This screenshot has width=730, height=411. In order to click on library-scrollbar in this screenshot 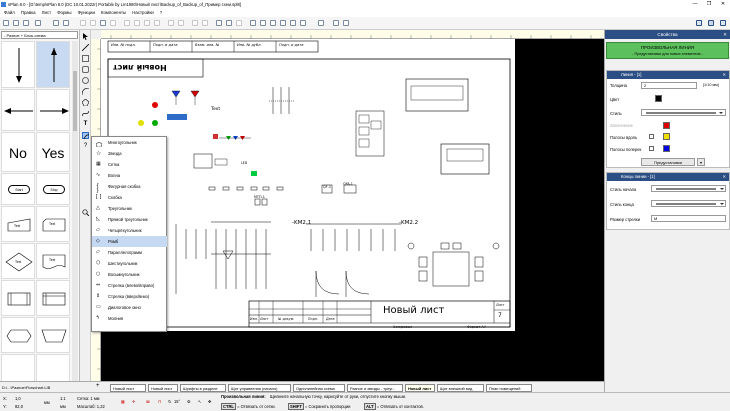, I will do `click(75, 212)`.